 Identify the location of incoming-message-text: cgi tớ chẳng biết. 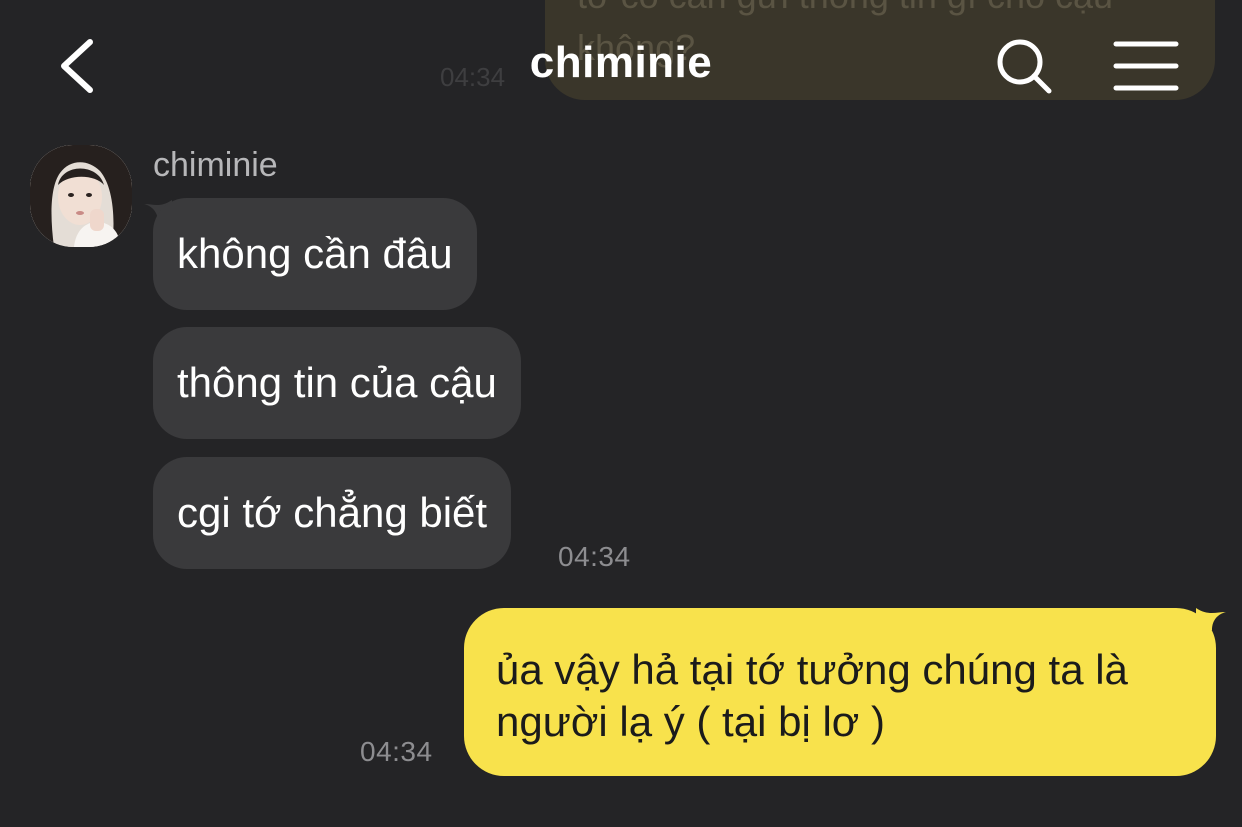
(332, 512).